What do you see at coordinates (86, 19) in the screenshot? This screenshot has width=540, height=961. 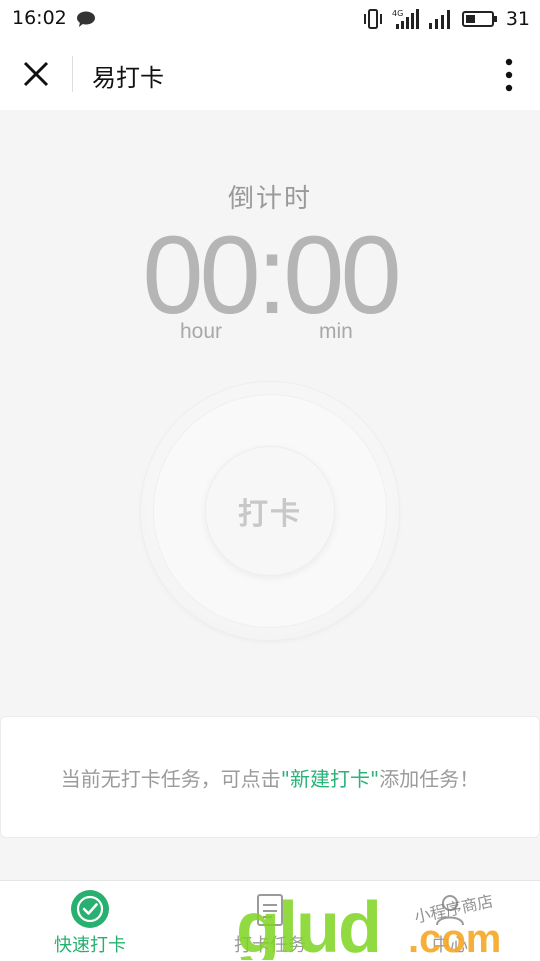 I see `chat-bubble-icon` at bounding box center [86, 19].